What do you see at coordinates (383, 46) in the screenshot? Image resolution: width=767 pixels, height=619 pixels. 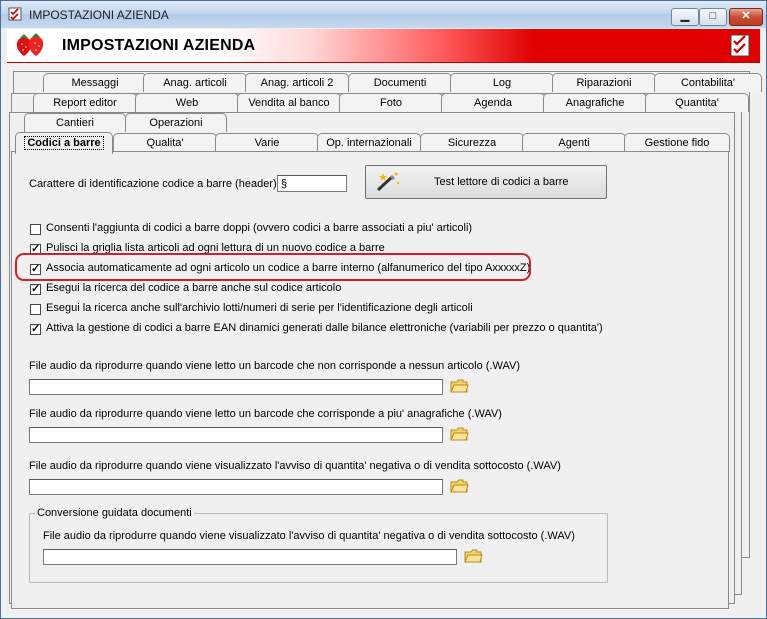 I see `header-banner: IMPOSTAZIONI AZIENDA` at bounding box center [383, 46].